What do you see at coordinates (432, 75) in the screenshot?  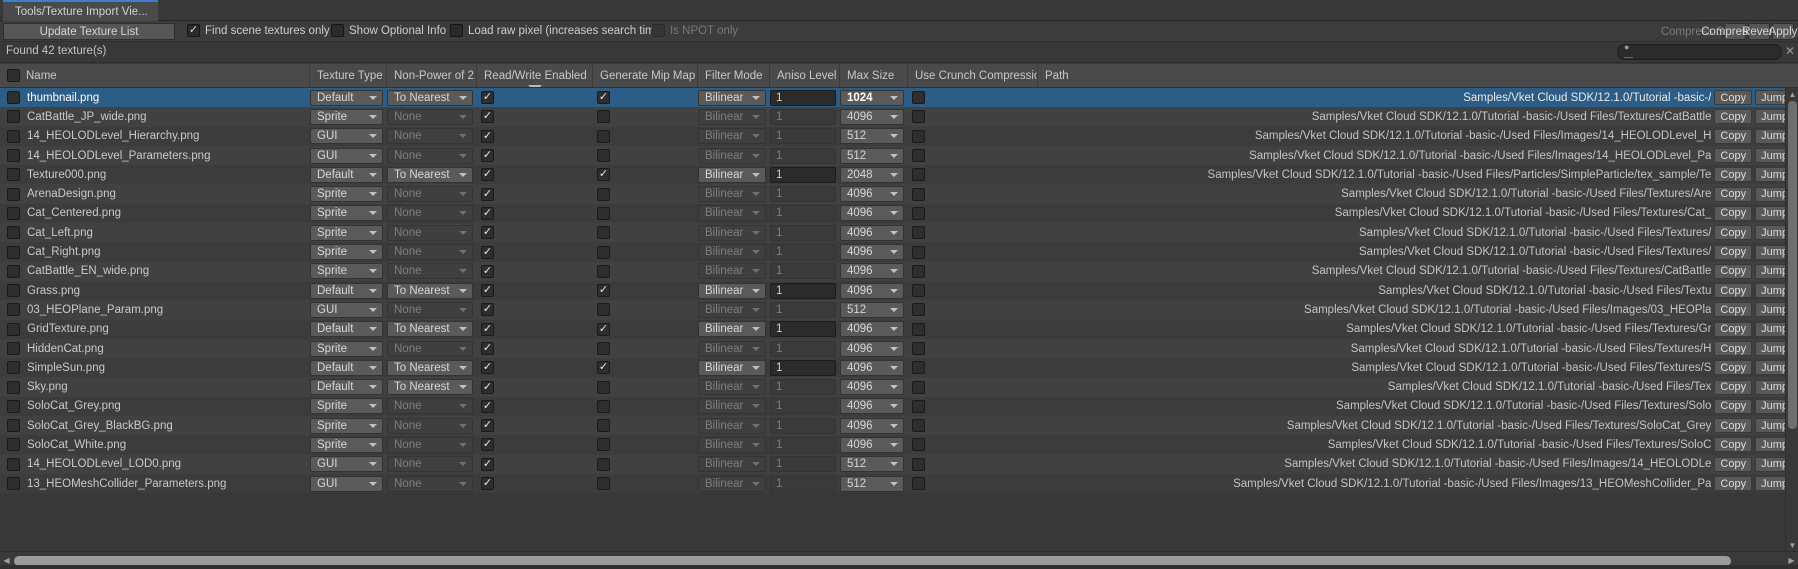 I see `column-header-non-power-of-2: Non-Power of 2` at bounding box center [432, 75].